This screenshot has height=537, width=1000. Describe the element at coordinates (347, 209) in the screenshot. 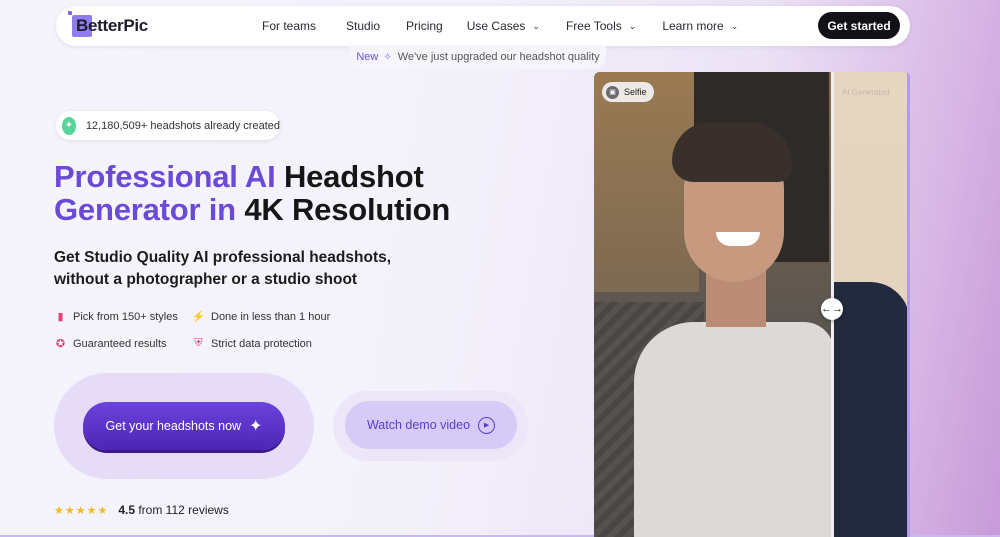

I see `headline-part: 4K Resolution` at that location.